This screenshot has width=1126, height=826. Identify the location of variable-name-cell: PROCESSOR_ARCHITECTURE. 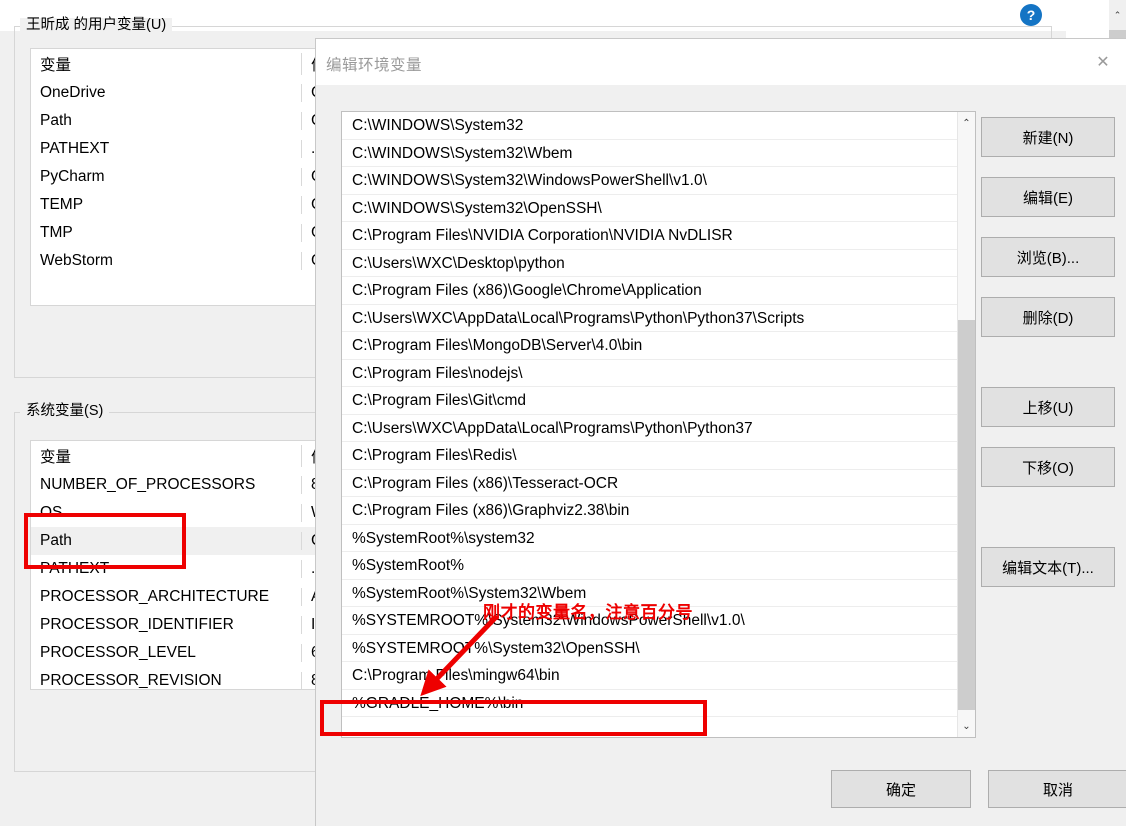
(155, 596).